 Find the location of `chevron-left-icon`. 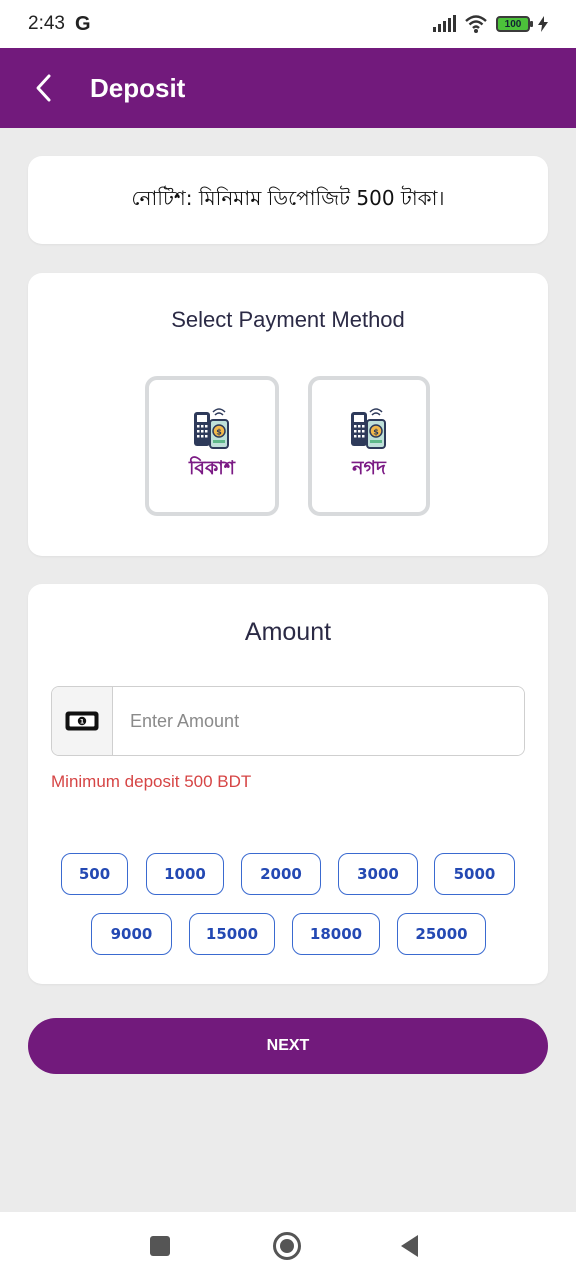

chevron-left-icon is located at coordinates (43, 88).